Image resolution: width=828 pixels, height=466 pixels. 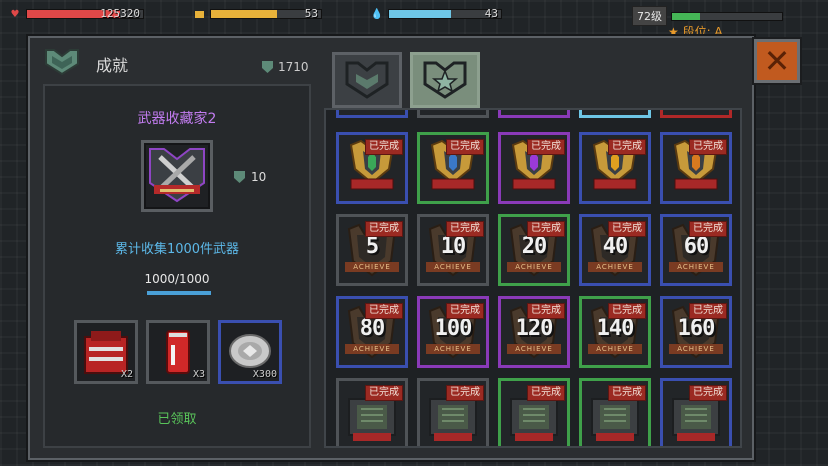 I want to click on reward-item: X300, so click(x=250, y=352).